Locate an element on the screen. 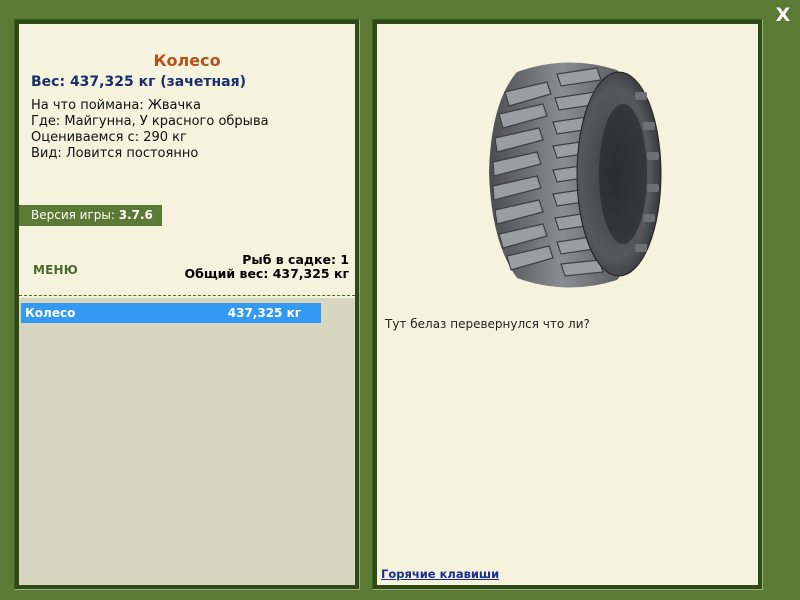 This screenshot has width=800, height=600. list-item-weight: 437,325 кг is located at coordinates (264, 313).